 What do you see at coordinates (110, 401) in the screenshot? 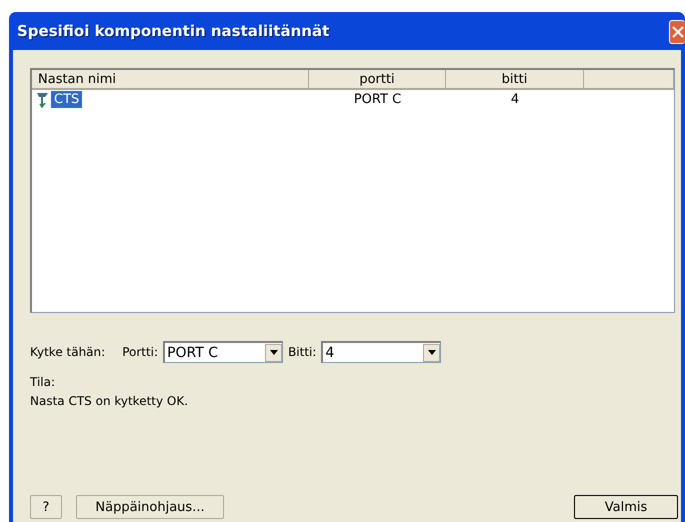
I see `status-message: Nasta CTS on kytketty OK.` at bounding box center [110, 401].